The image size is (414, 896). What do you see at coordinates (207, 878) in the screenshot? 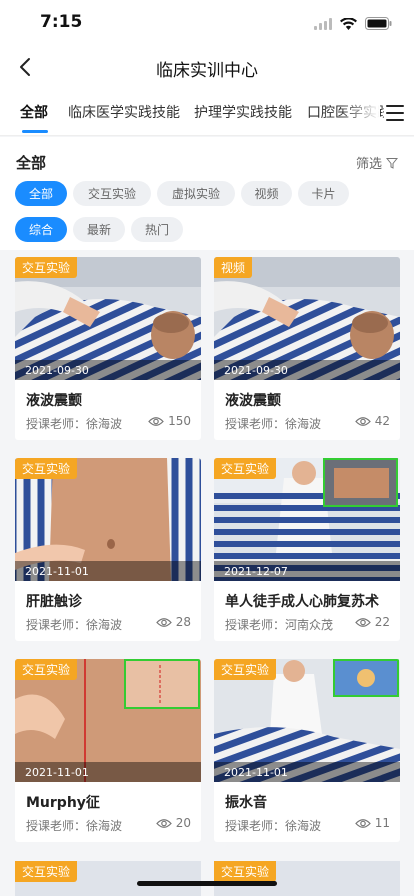
I see `peek-row: 交互实验 交互实验` at bounding box center [207, 878].